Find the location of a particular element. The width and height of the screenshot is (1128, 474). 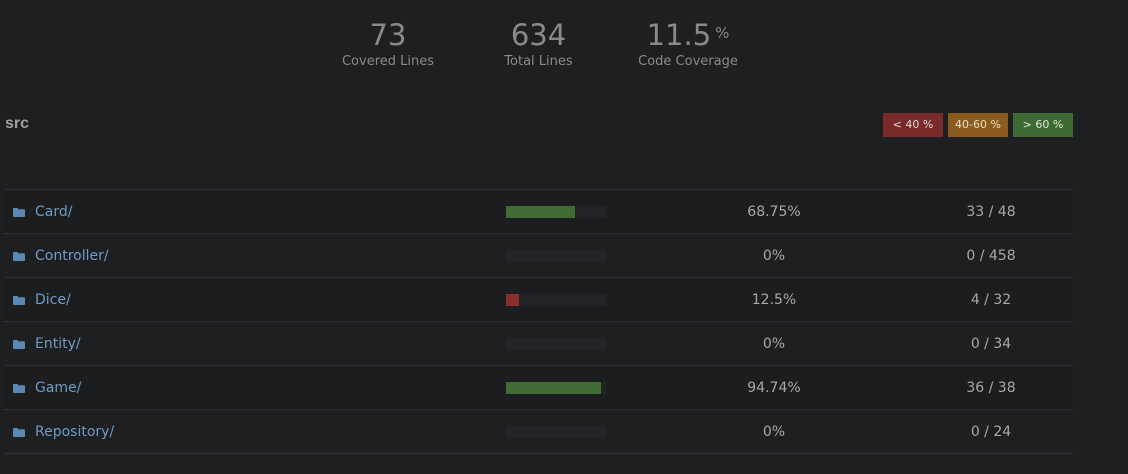

directory-link: Game/ is located at coordinates (58, 388).